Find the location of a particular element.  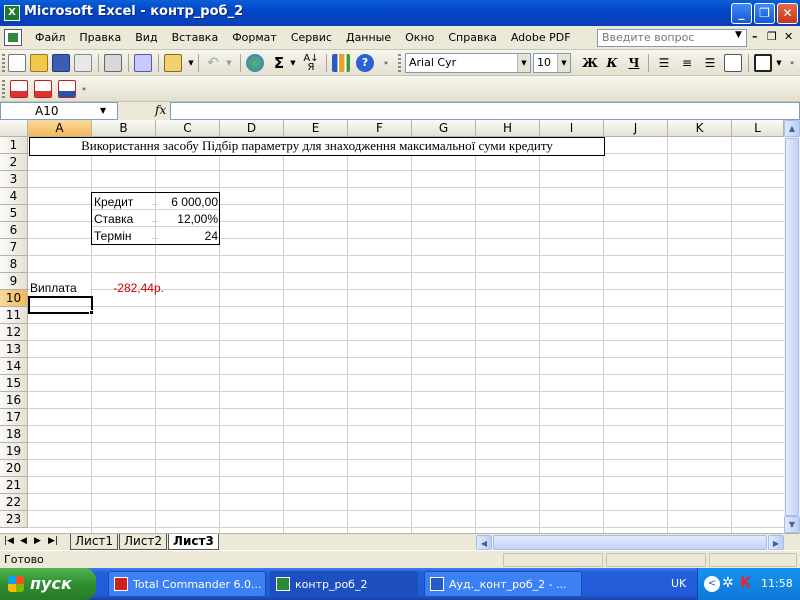

menu-insert: Вставка is located at coordinates (195, 38).